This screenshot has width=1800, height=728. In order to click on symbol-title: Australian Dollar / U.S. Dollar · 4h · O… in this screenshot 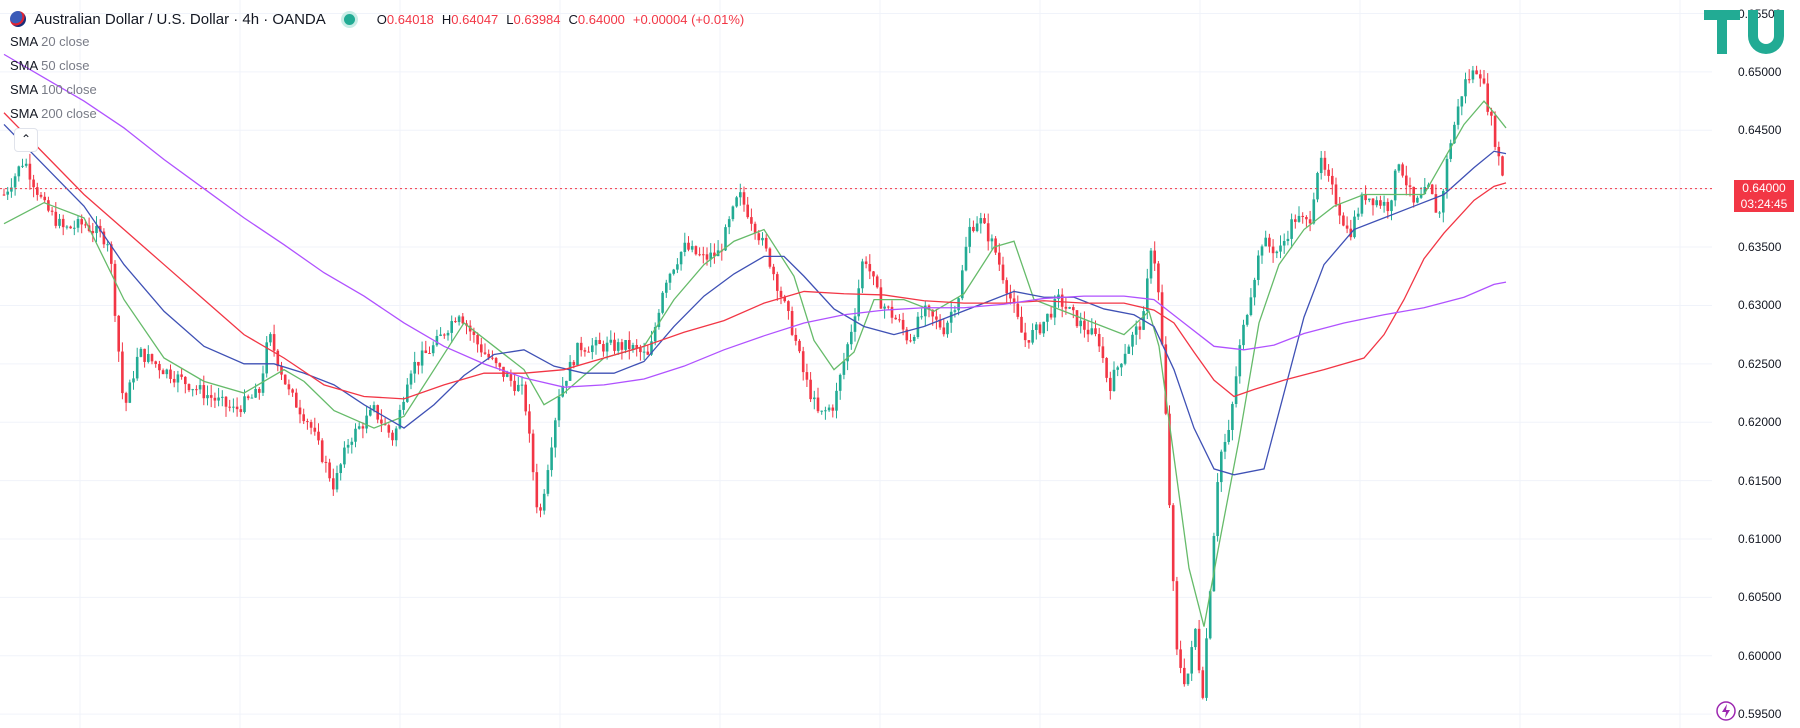, I will do `click(180, 19)`.